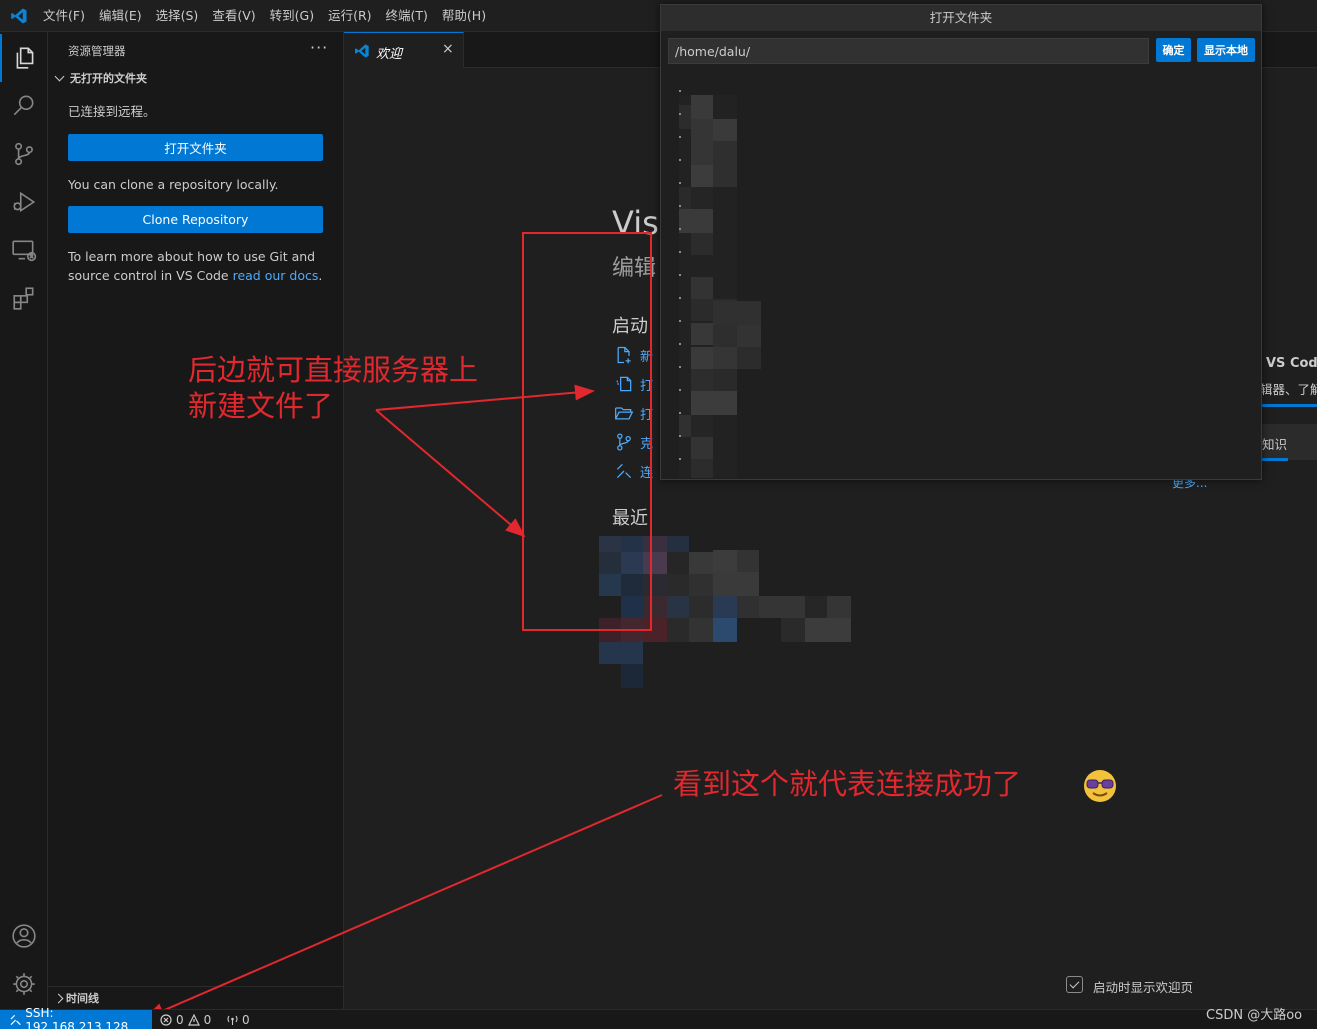 Image resolution: width=1317 pixels, height=1029 pixels. What do you see at coordinates (233, 16) in the screenshot?
I see `menu-view: 查看(V)` at bounding box center [233, 16].